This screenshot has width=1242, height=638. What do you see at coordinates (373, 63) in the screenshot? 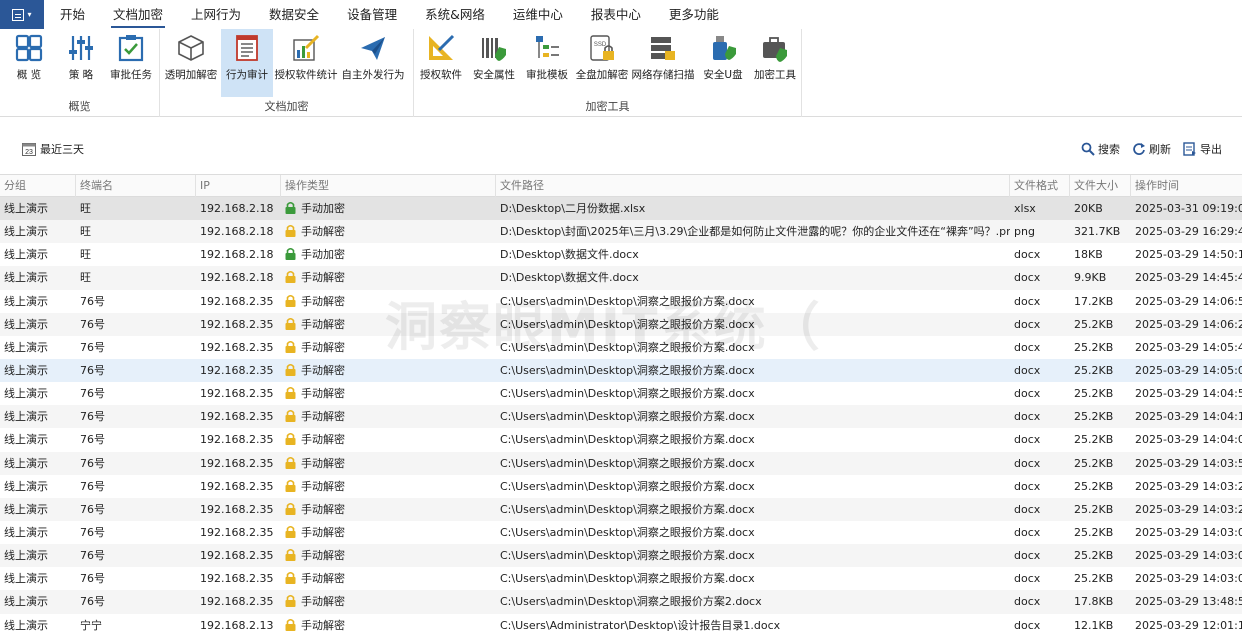
I see `ribbon-button: 自主外发行为` at bounding box center [373, 63].